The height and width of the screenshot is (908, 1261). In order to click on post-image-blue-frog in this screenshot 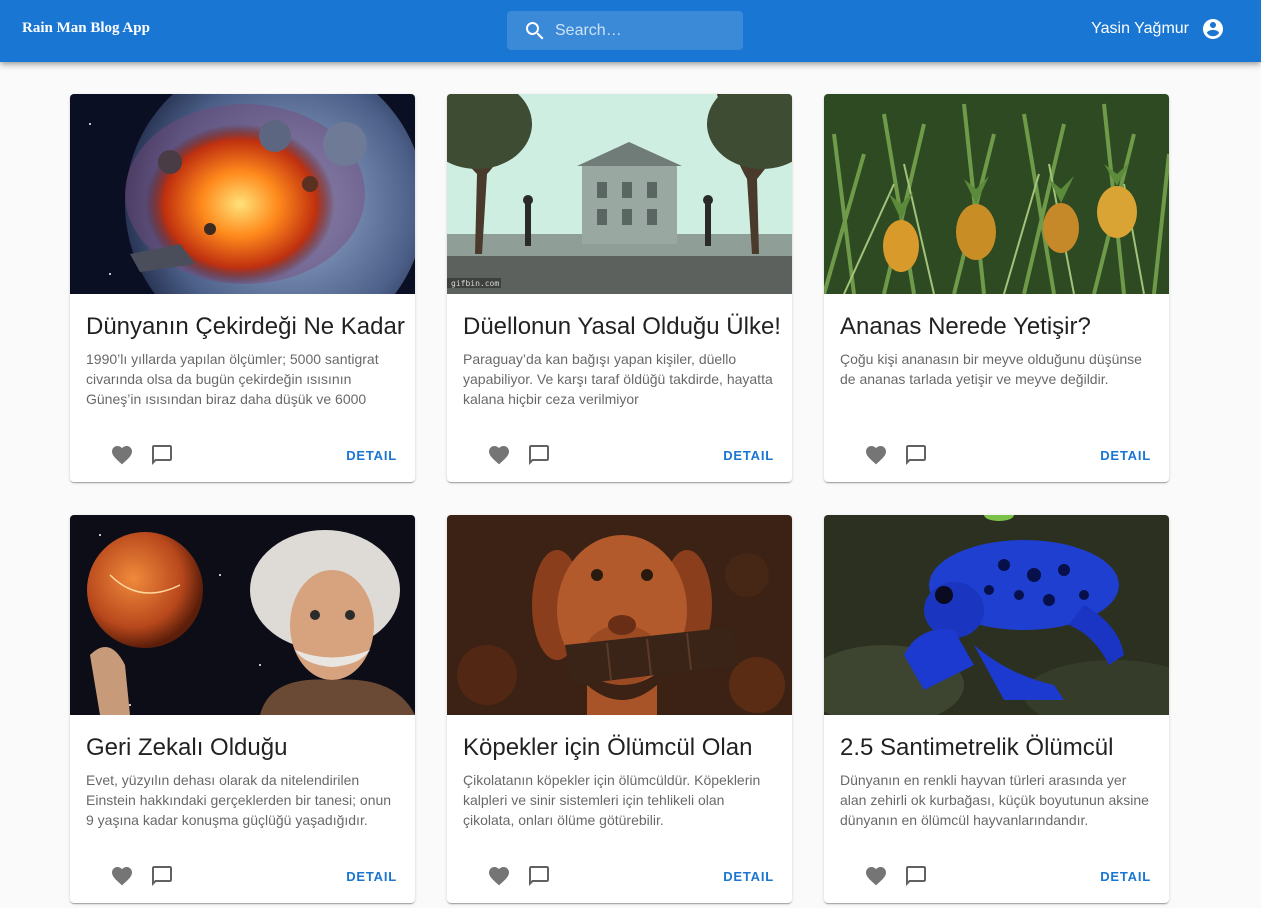, I will do `click(996, 615)`.